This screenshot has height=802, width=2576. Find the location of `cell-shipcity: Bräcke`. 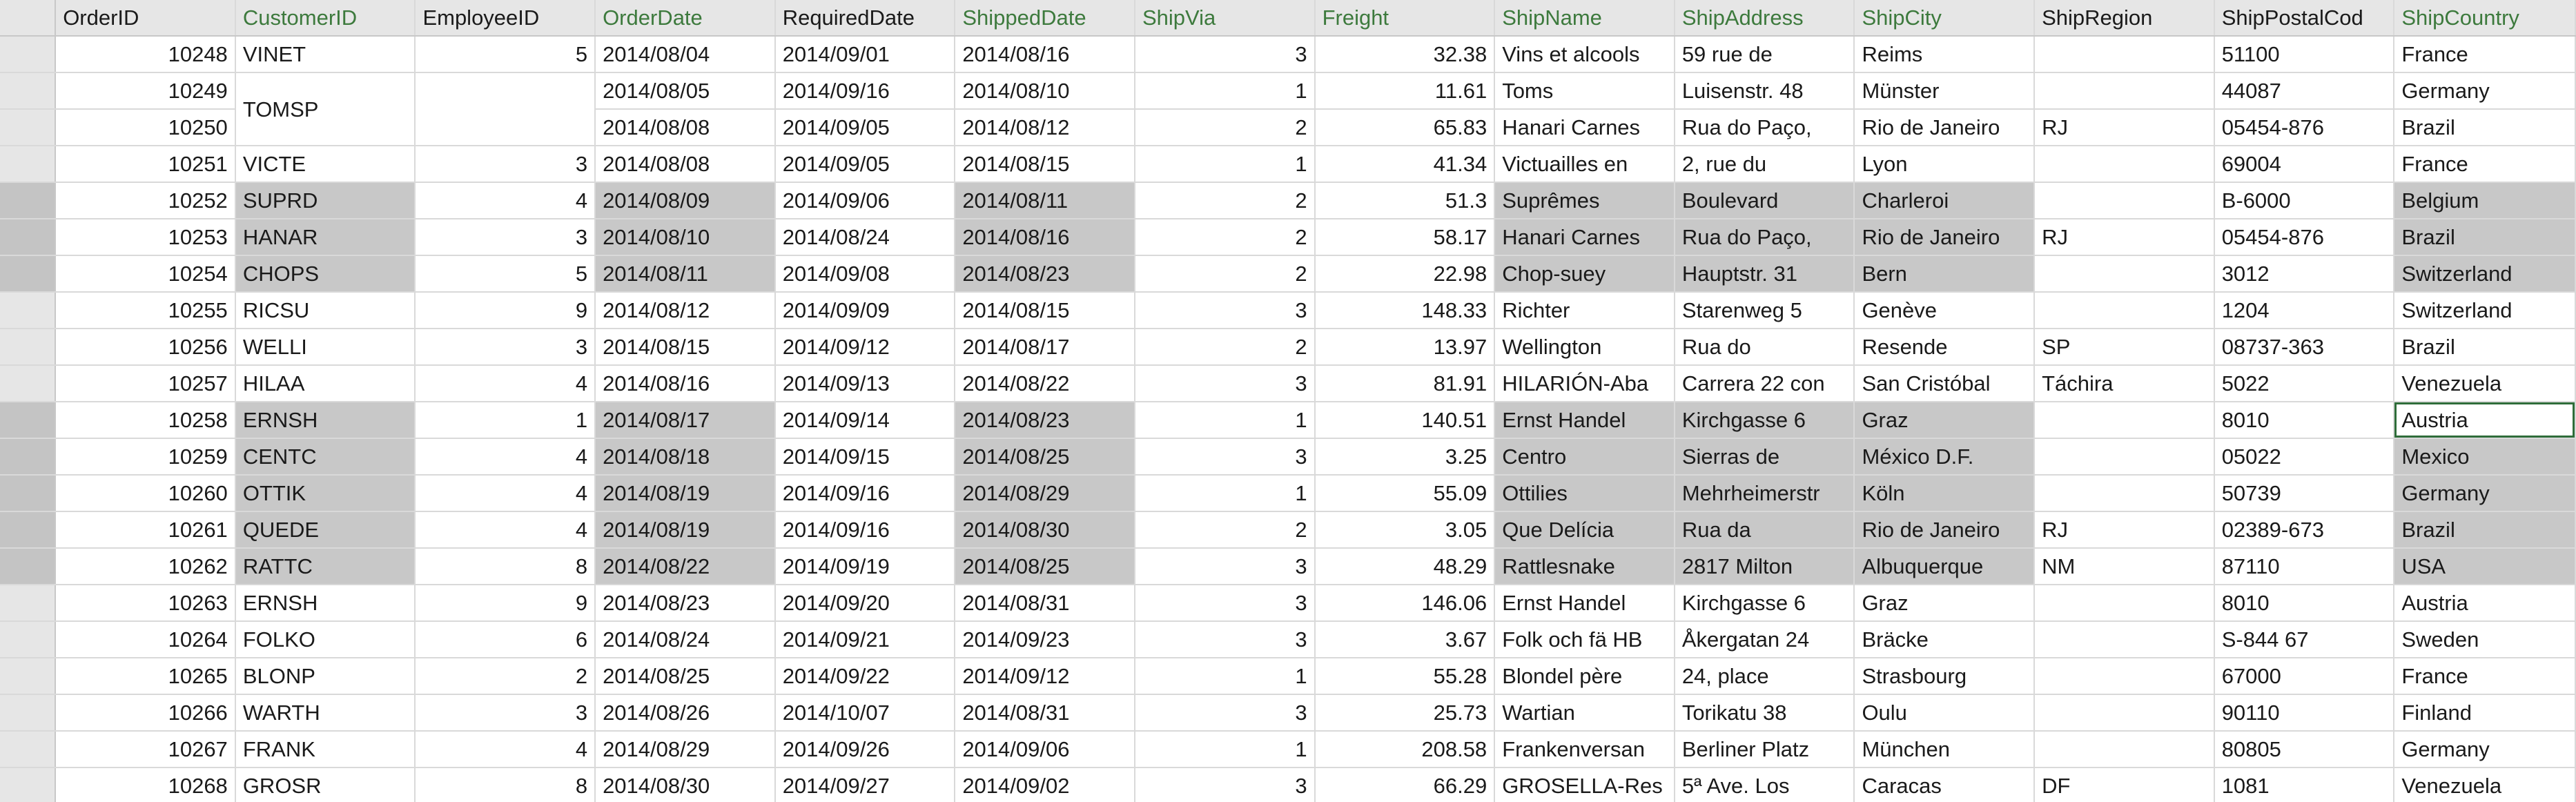

cell-shipcity: Bräcke is located at coordinates (1945, 639).